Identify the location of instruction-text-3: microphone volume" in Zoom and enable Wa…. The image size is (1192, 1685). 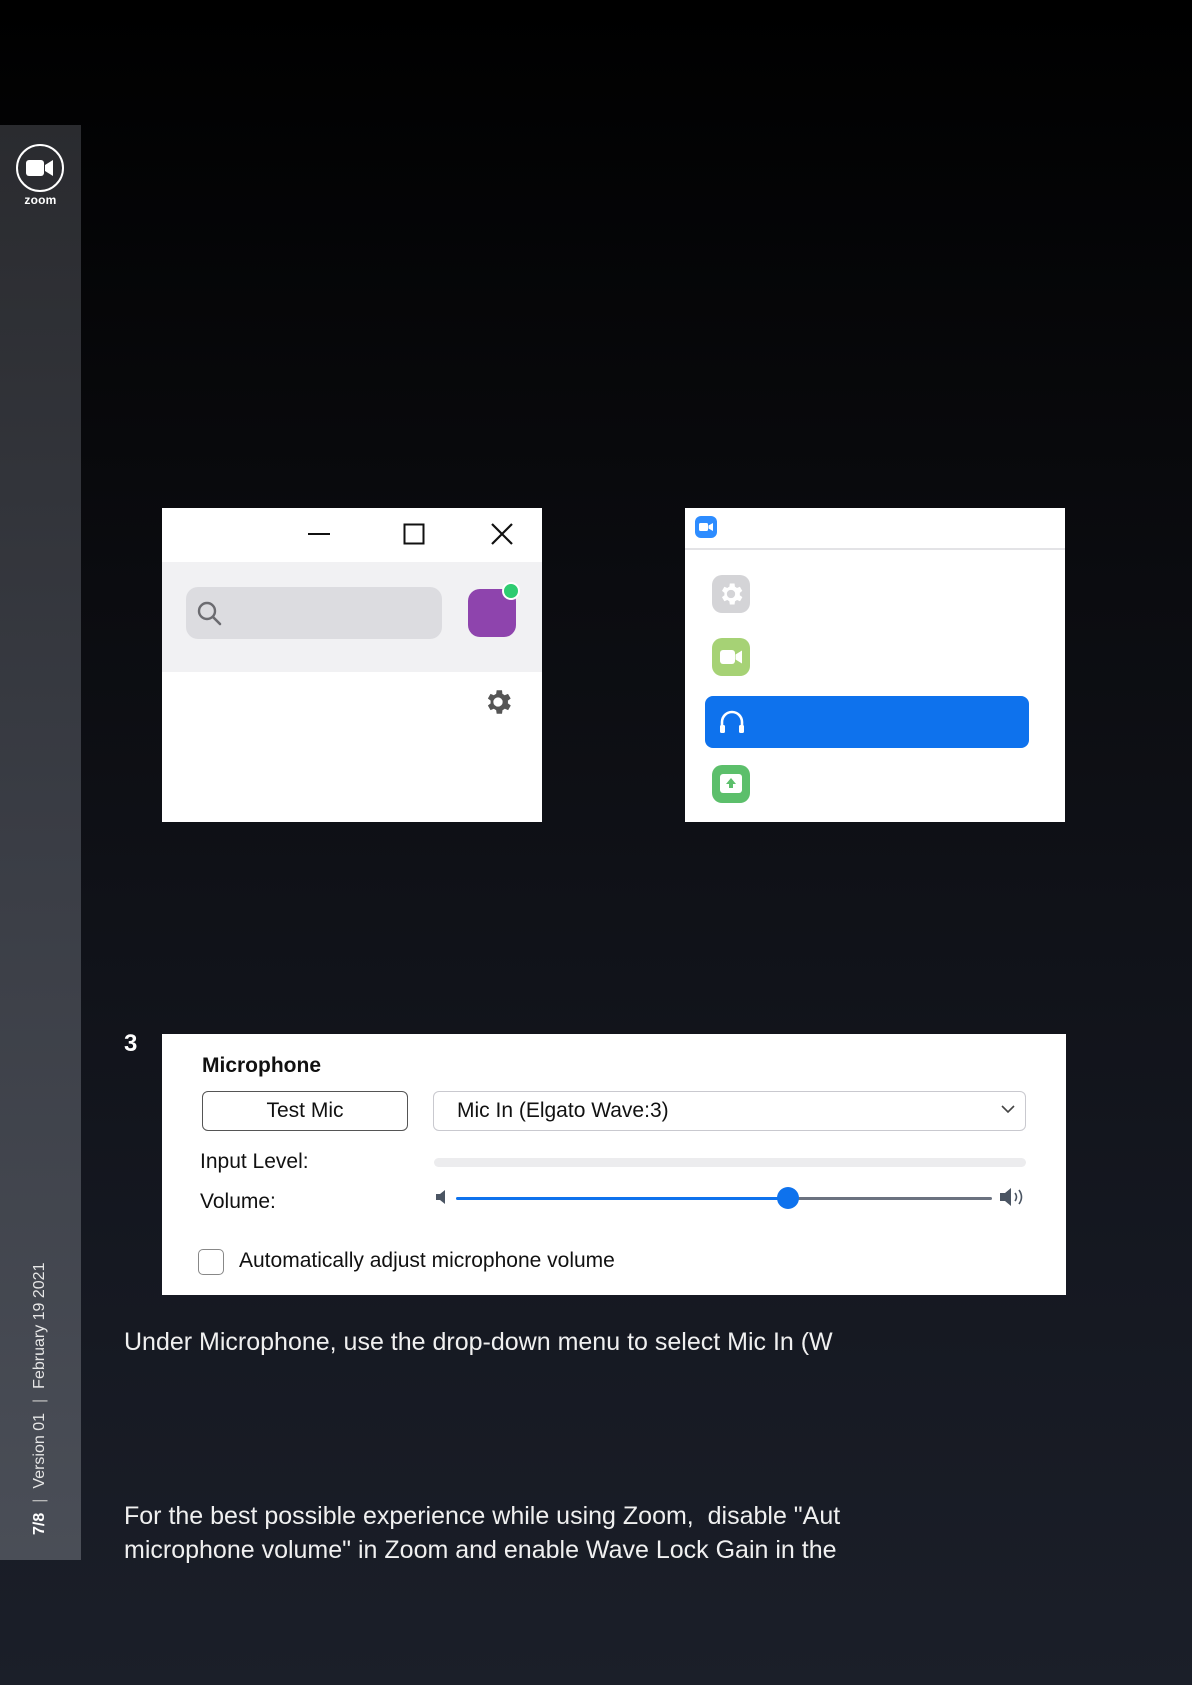
(480, 1550).